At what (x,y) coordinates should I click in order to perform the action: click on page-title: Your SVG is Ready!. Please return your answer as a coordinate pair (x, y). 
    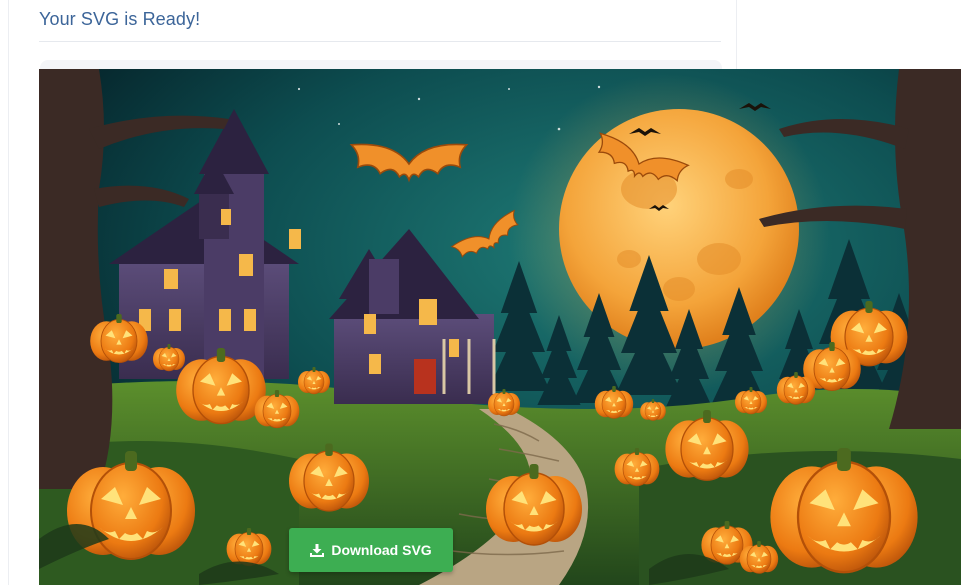
    Looking at the image, I should click on (120, 19).